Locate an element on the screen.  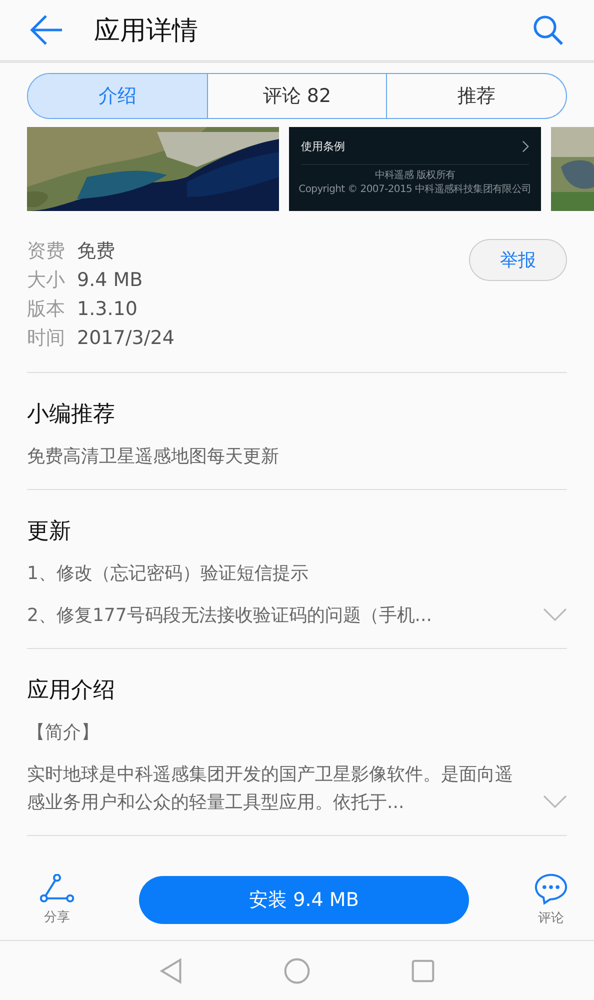
recents-icon is located at coordinates (423, 970).